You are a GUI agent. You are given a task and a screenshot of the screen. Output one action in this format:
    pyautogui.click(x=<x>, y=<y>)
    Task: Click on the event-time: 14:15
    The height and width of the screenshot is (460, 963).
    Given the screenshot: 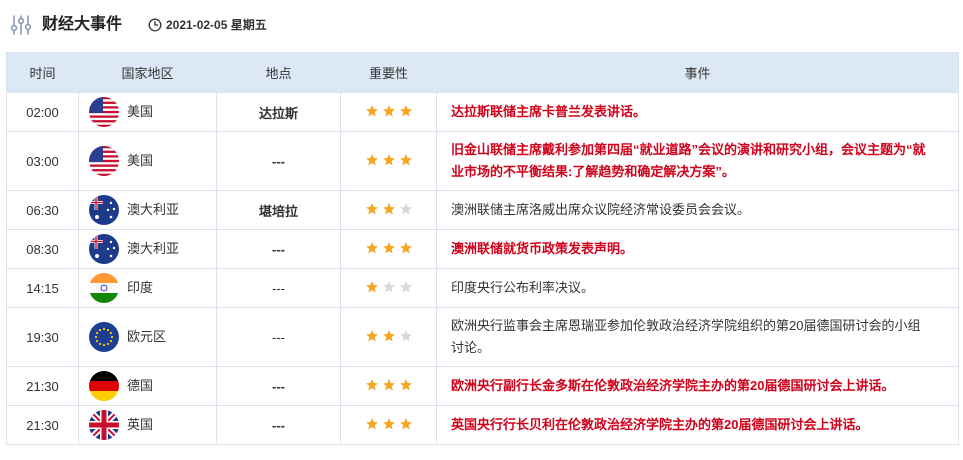 What is the action you would take?
    pyautogui.click(x=42, y=288)
    